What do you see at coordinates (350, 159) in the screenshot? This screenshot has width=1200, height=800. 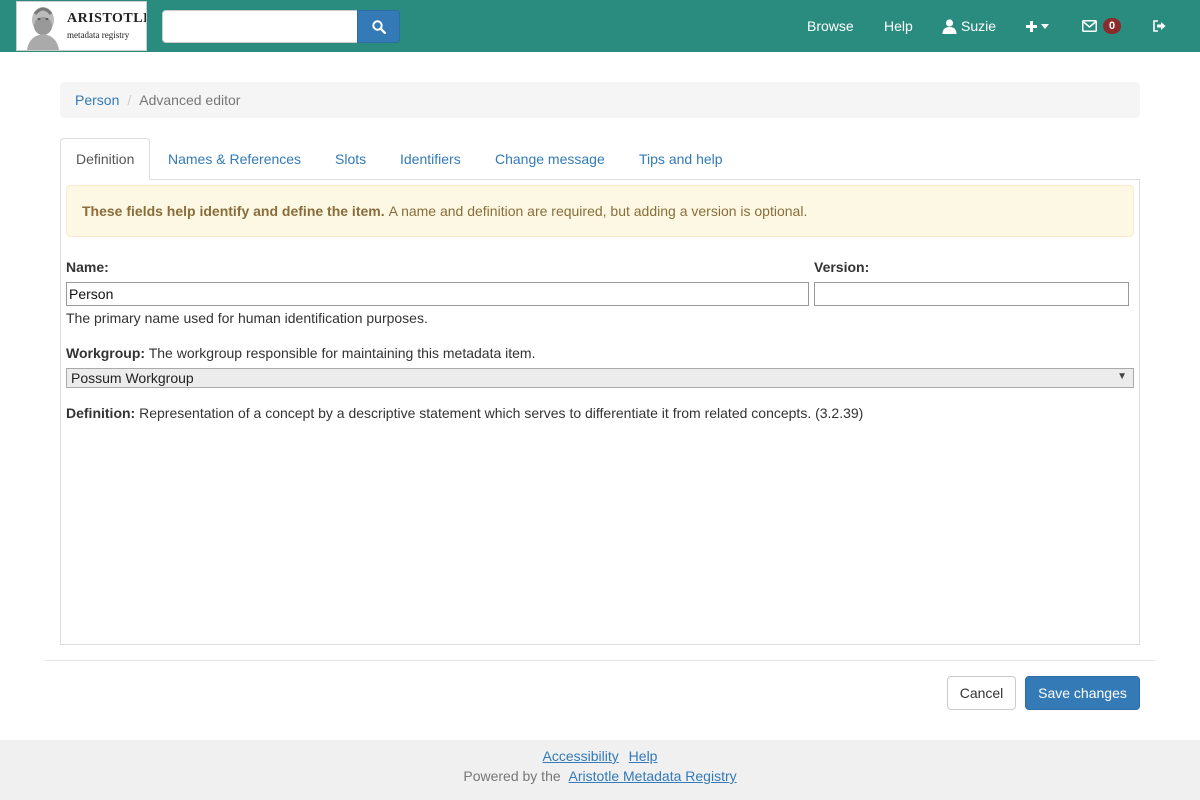 I see `tab-slots: Slots` at bounding box center [350, 159].